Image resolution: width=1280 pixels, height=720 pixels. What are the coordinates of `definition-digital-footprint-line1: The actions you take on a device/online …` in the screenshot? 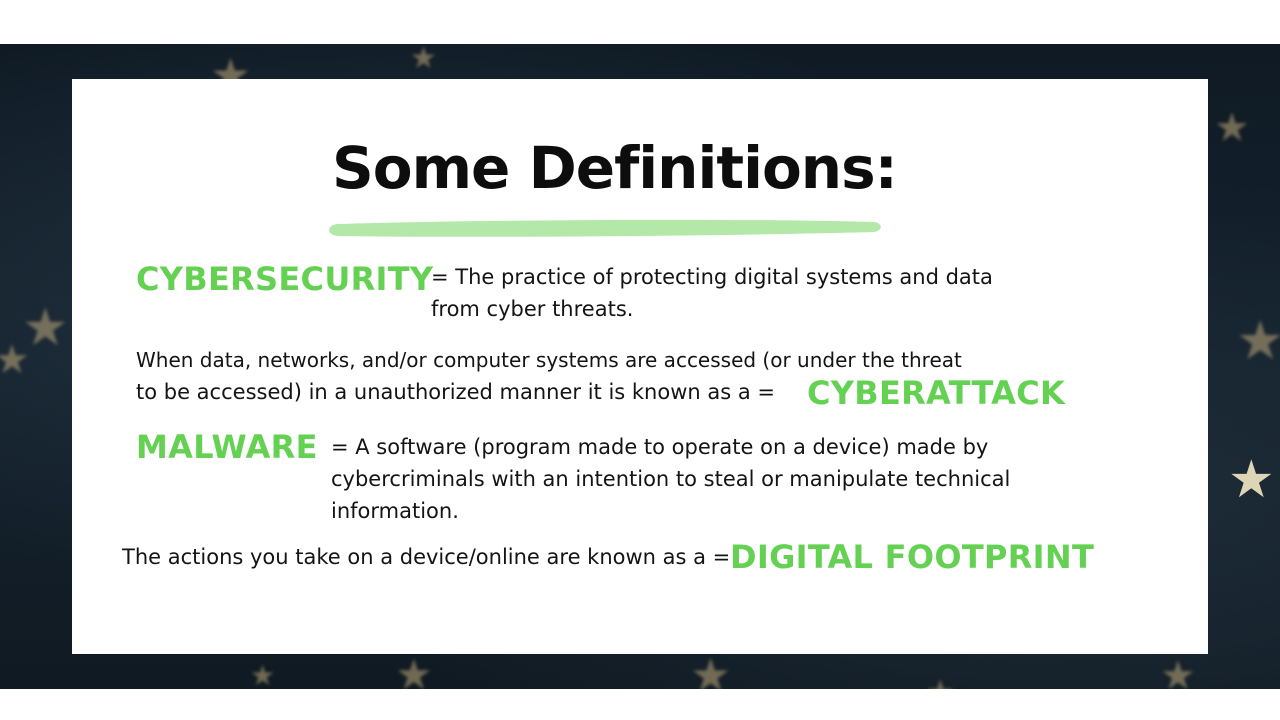 It's located at (426, 557).